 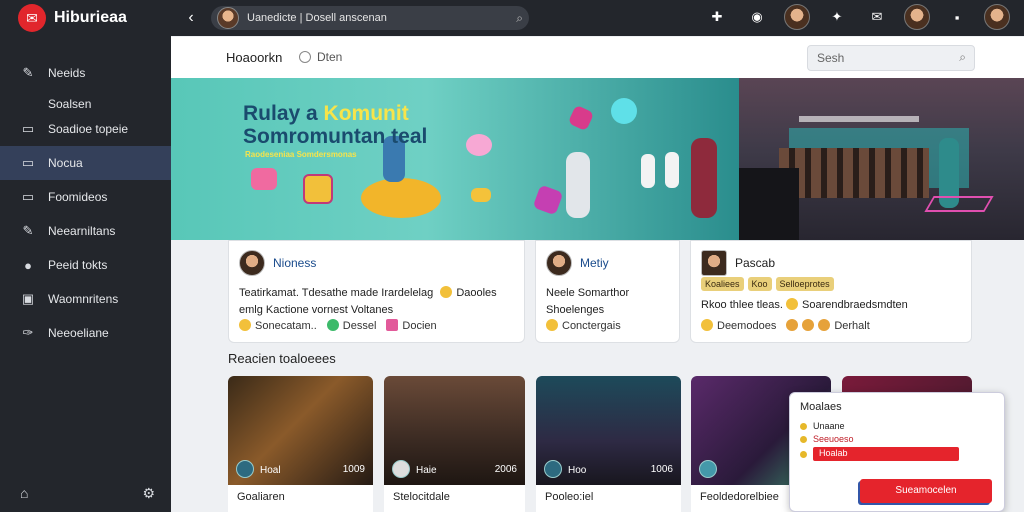 I want to click on emoji-icon, so click(x=792, y=325).